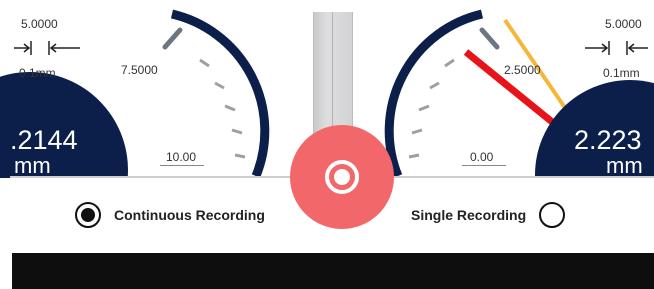 This screenshot has height=289, width=654. What do you see at coordinates (37, 73) in the screenshot?
I see `left-gauge-resolution: 0.1mm` at bounding box center [37, 73].